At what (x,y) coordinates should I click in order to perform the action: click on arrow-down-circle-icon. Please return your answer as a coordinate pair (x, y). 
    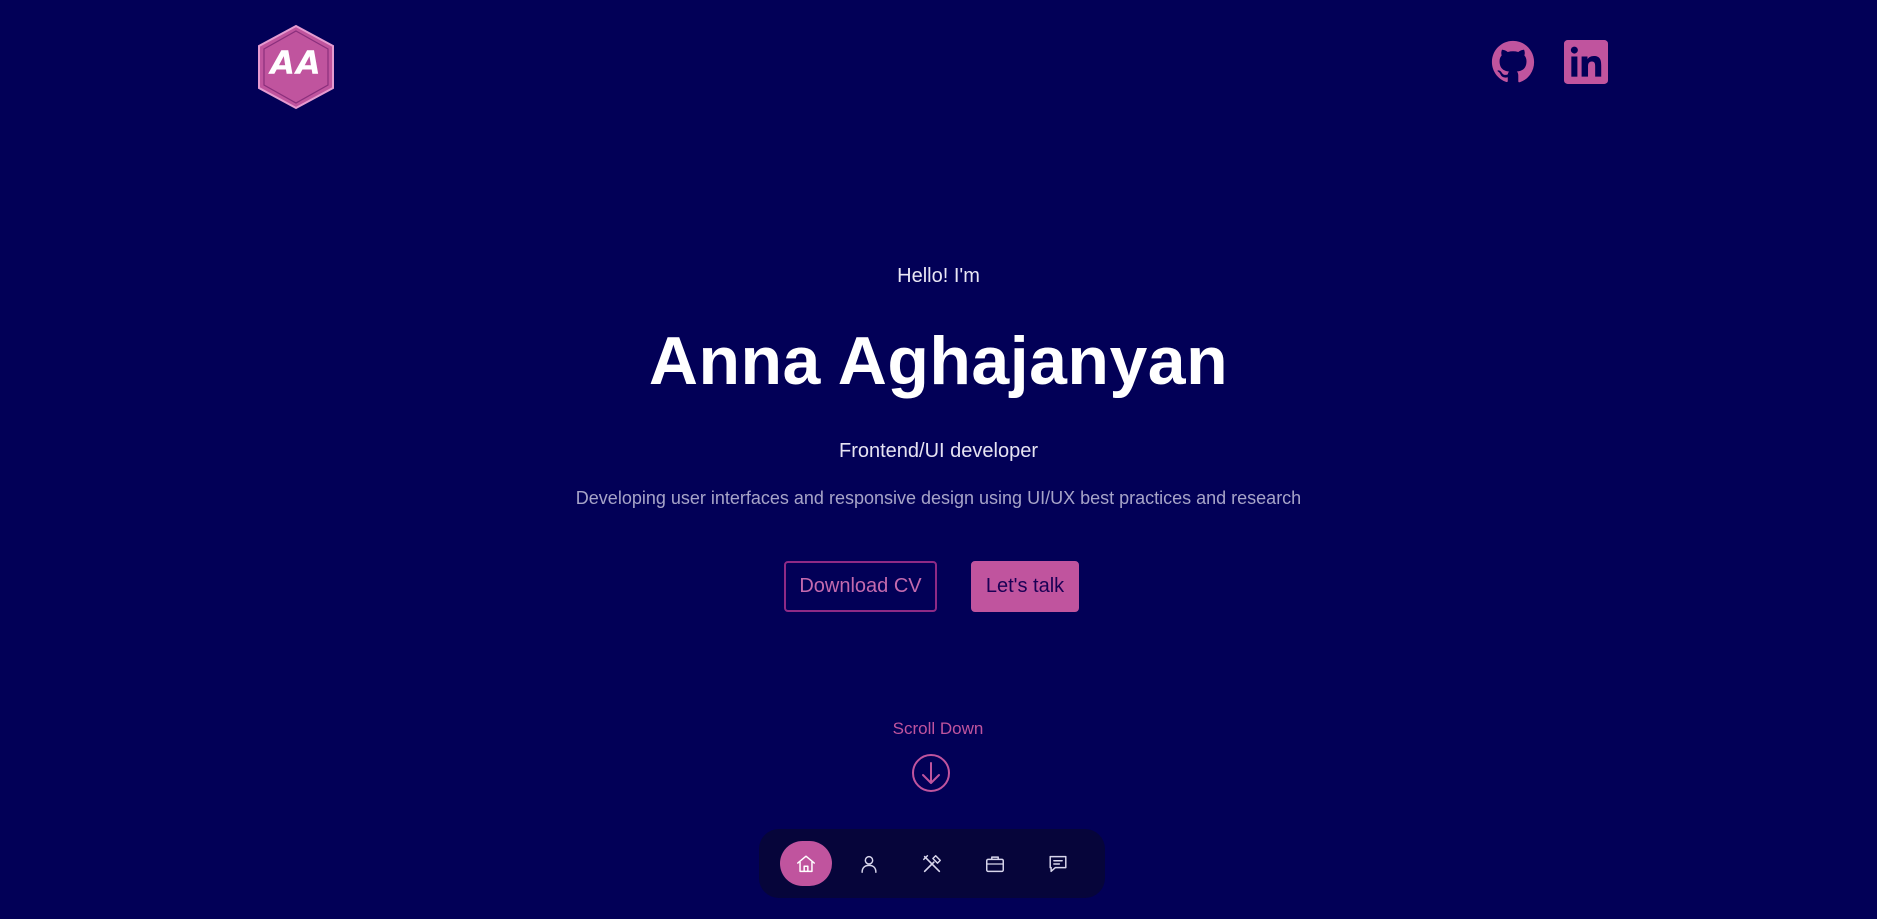
    Looking at the image, I should click on (931, 773).